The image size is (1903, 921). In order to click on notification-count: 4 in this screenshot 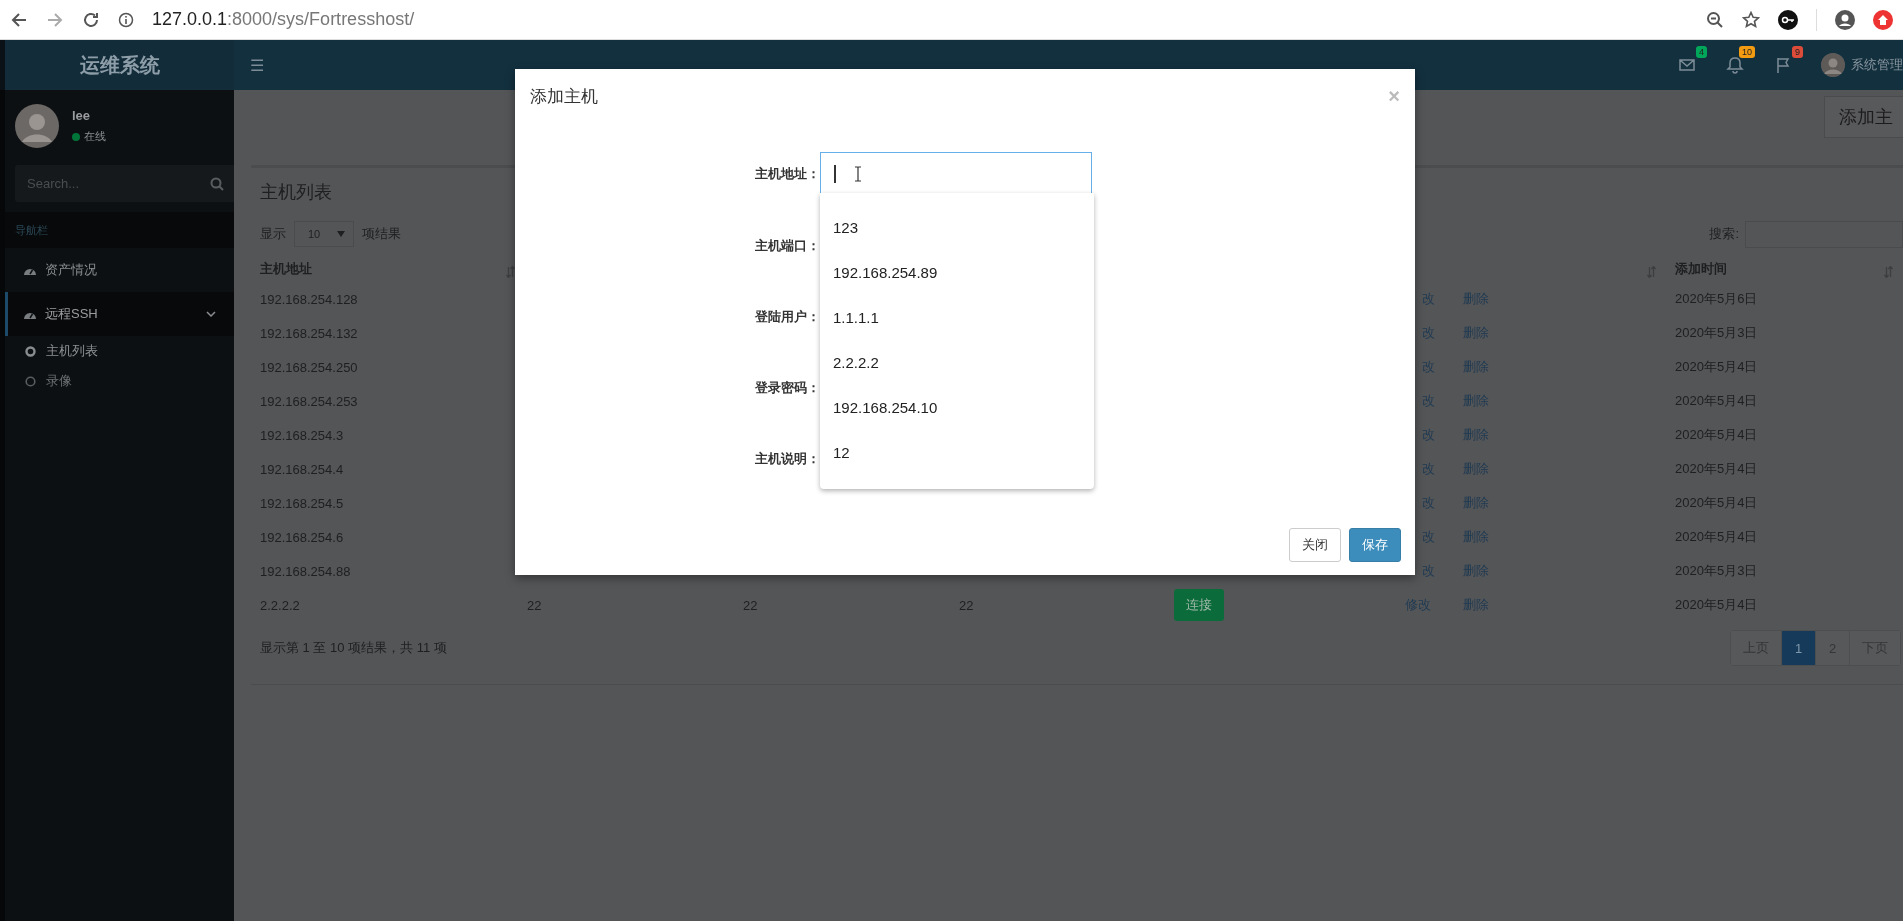, I will do `click(1701, 52)`.